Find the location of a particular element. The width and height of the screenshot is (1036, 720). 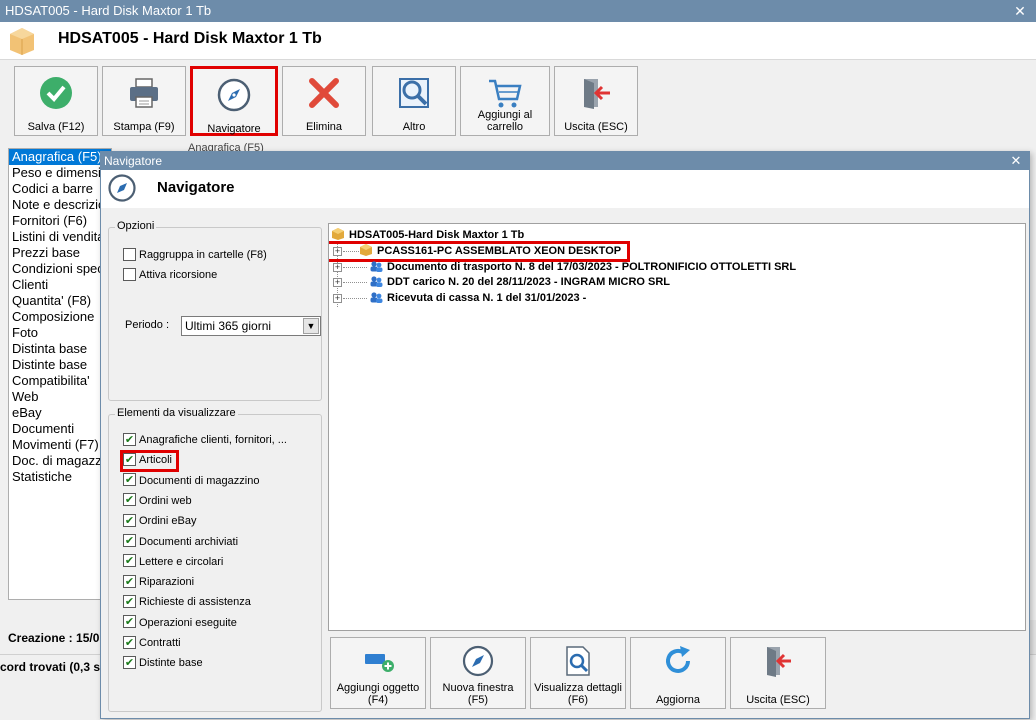

list-item: Clienti is located at coordinates (60, 285).